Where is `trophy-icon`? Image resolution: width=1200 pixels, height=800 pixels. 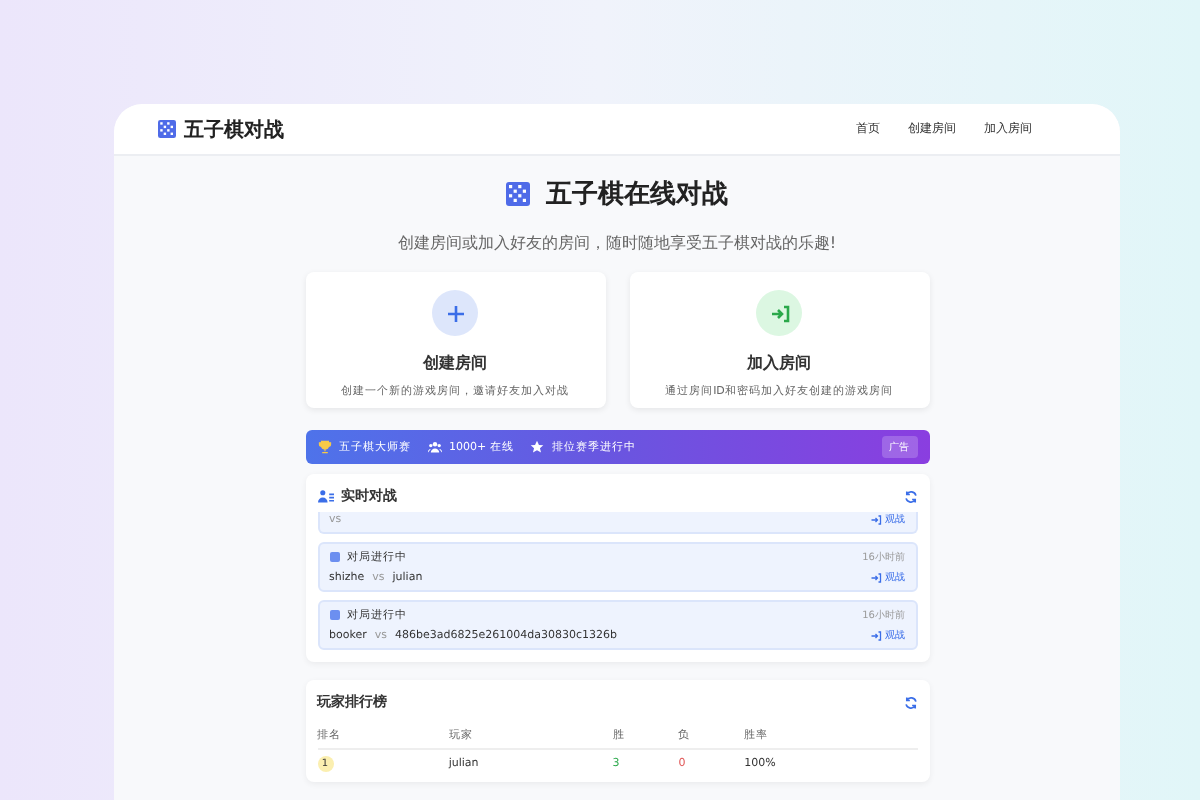
trophy-icon is located at coordinates (324, 447).